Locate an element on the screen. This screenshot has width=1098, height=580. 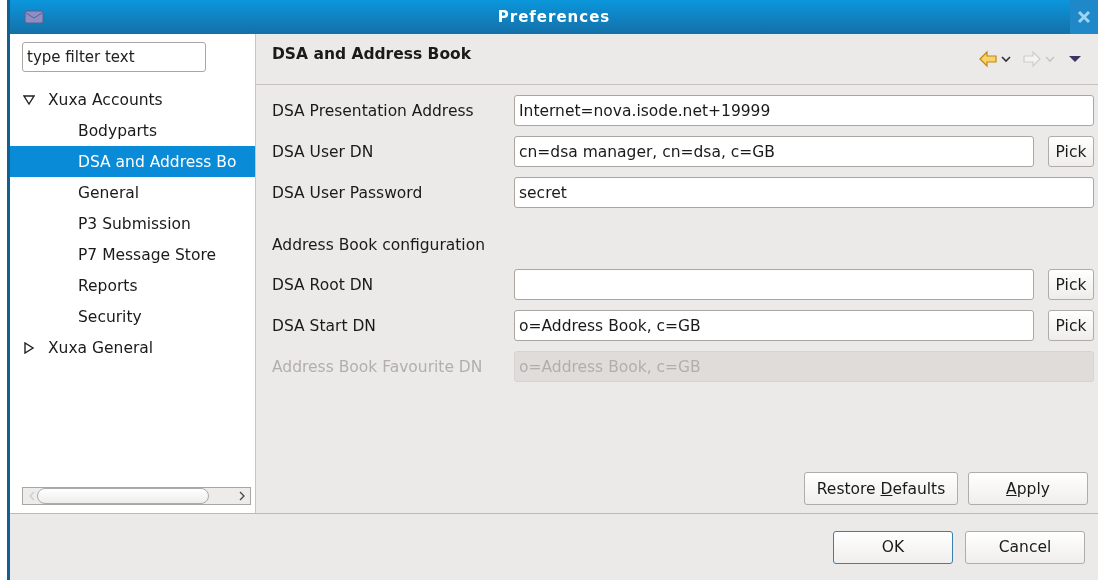
field-label: DSA User Password is located at coordinates (348, 192).